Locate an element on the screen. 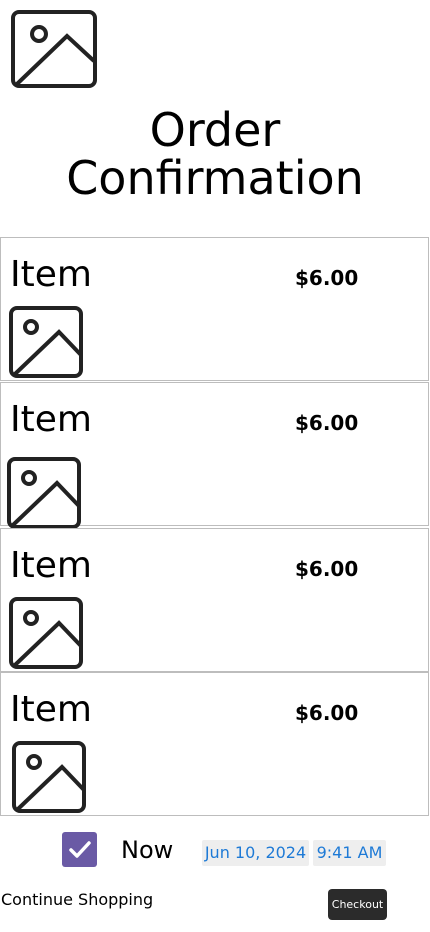  checkmark-icon is located at coordinates (80, 849).